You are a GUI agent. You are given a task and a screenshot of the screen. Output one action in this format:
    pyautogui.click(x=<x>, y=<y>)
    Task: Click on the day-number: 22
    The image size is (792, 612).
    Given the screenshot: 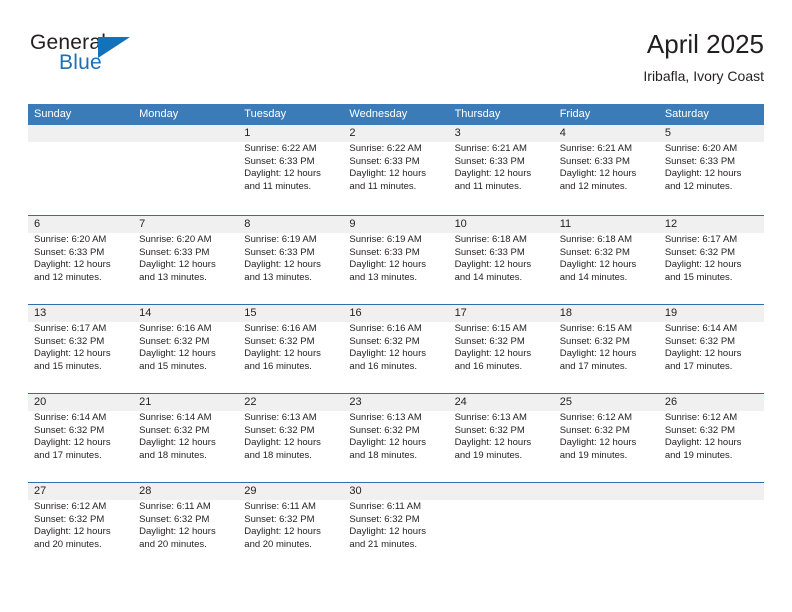 What is the action you would take?
    pyautogui.click(x=250, y=402)
    